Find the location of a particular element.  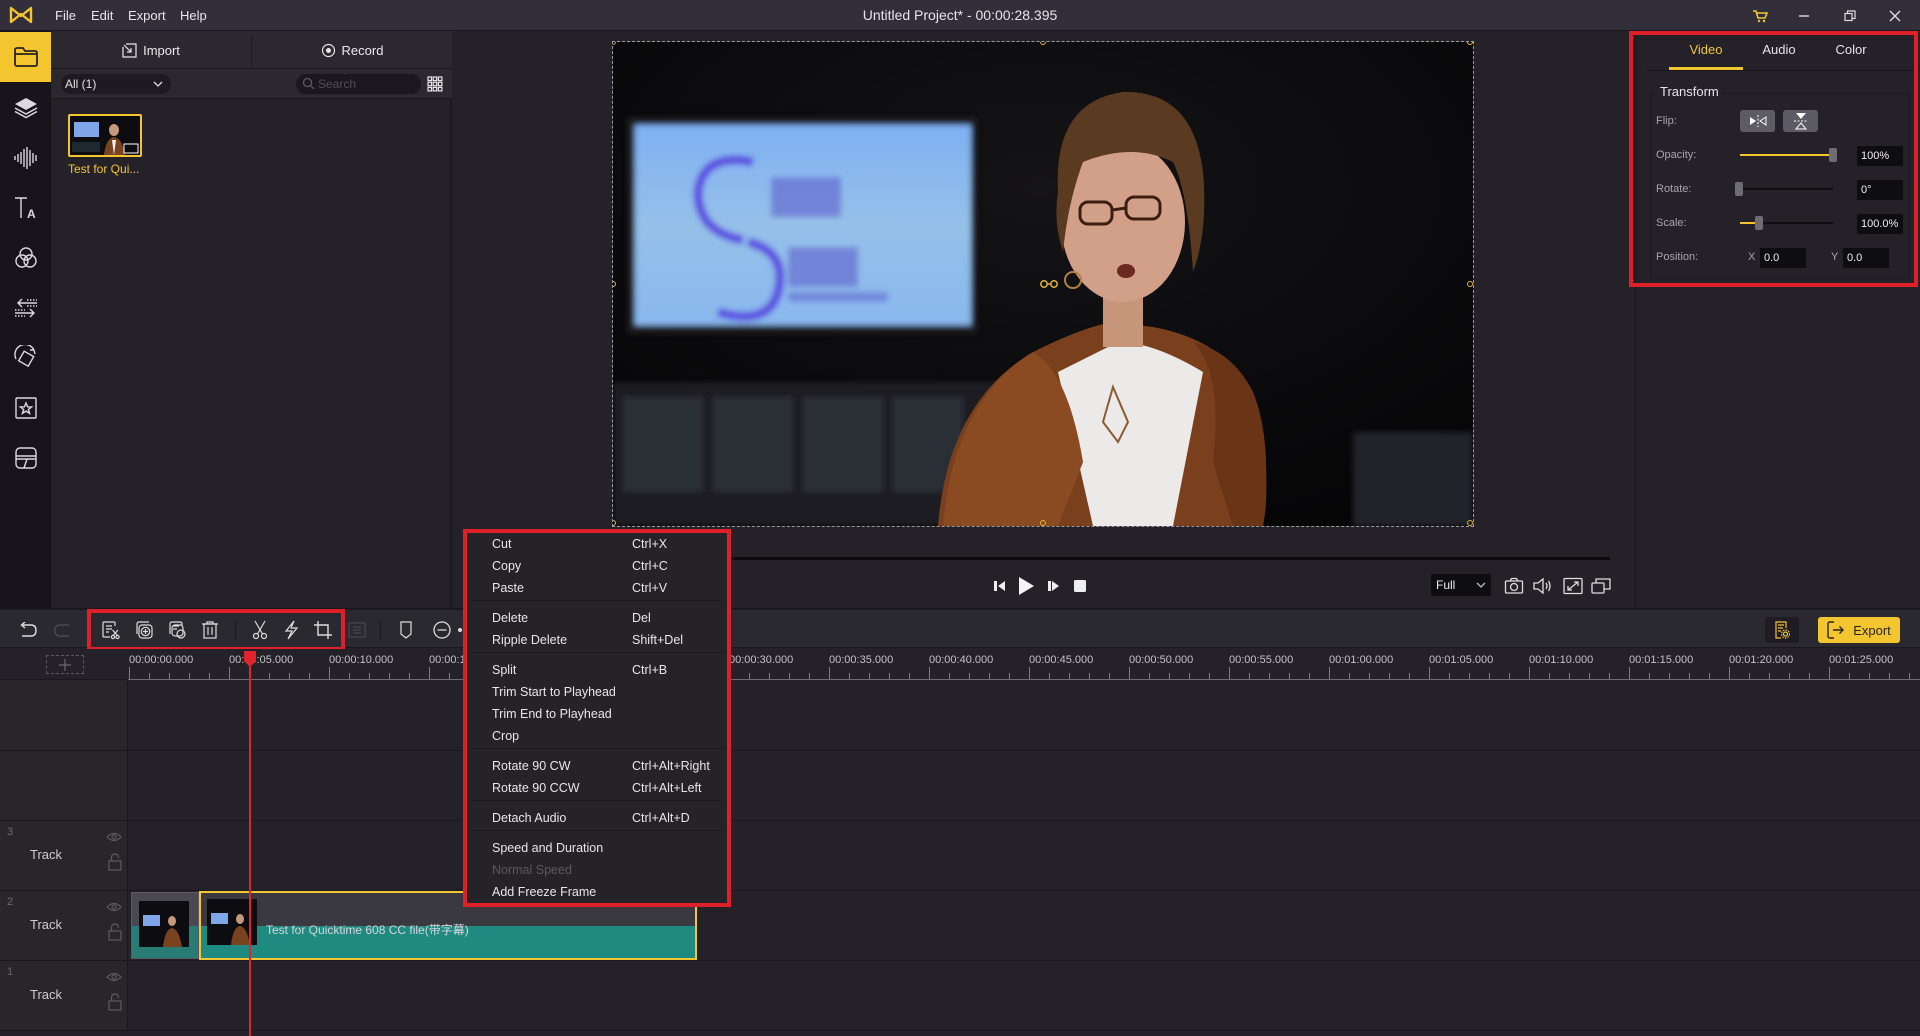

scale-slider is located at coordinates (1786, 223).